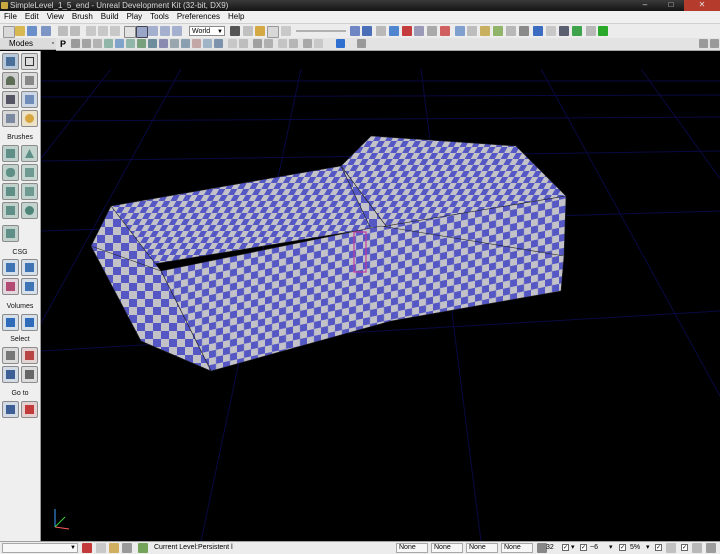 This screenshot has height=554, width=720. Describe the element at coordinates (10, 172) in the screenshot. I see `cylinder-brush-button` at that location.